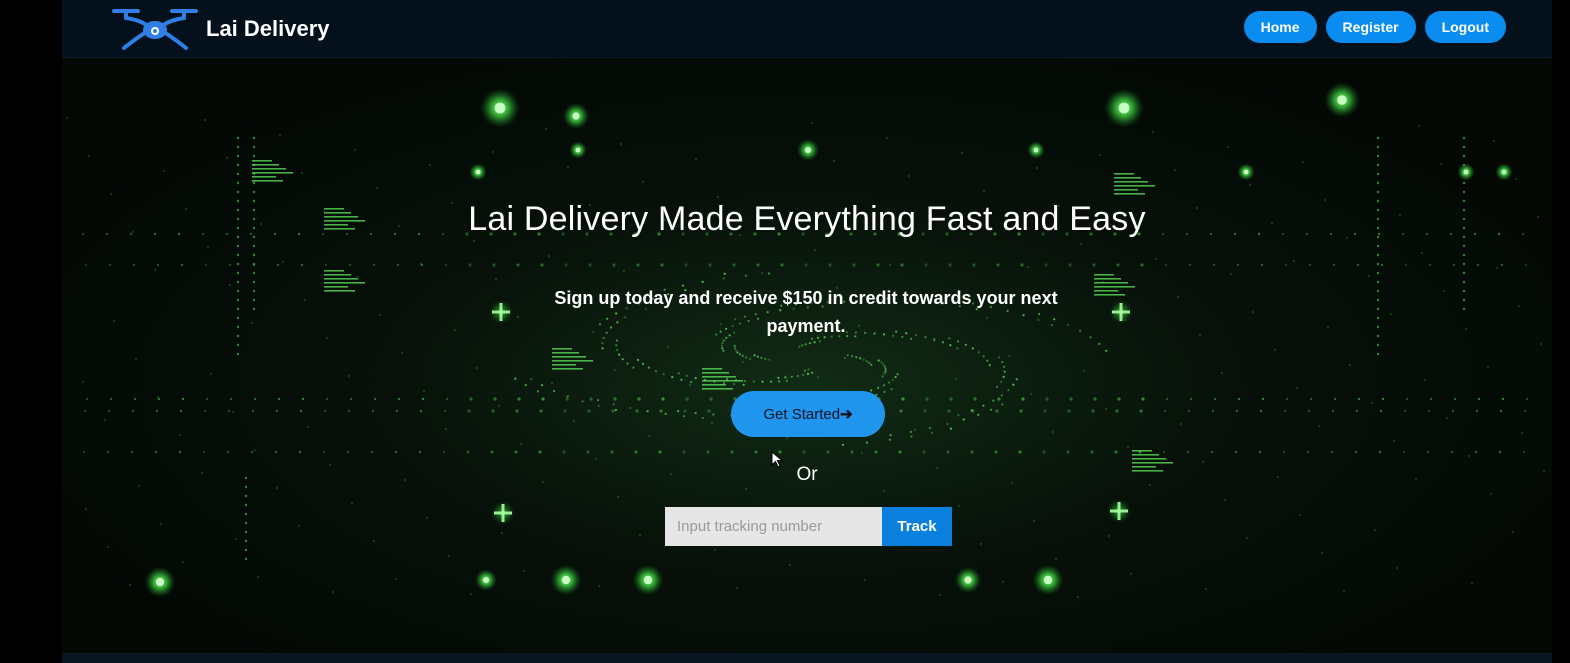  I want to click on brand: Lai Delivery, so click(220, 29).